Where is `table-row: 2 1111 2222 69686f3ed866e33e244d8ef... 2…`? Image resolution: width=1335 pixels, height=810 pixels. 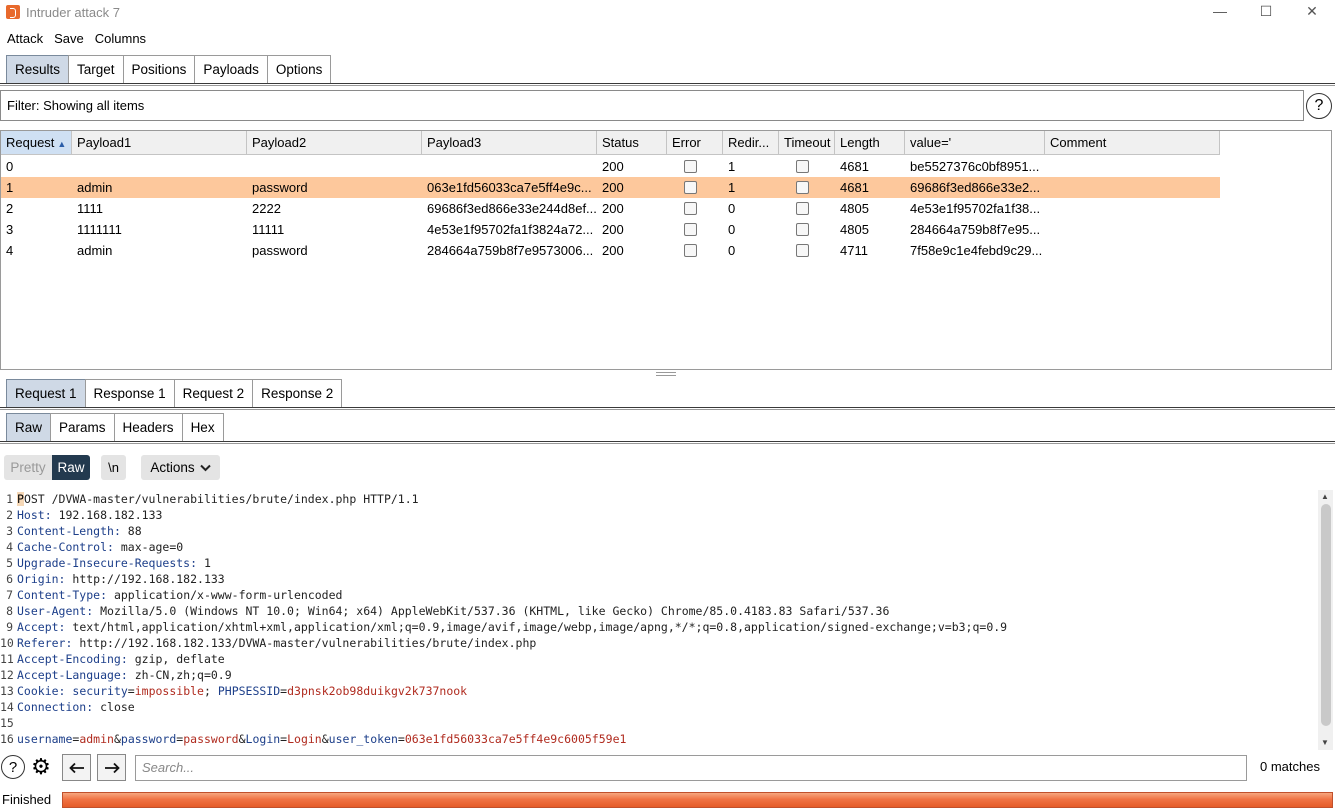 table-row: 2 1111 2222 69686f3ed866e33e244d8ef... 2… is located at coordinates (610, 208).